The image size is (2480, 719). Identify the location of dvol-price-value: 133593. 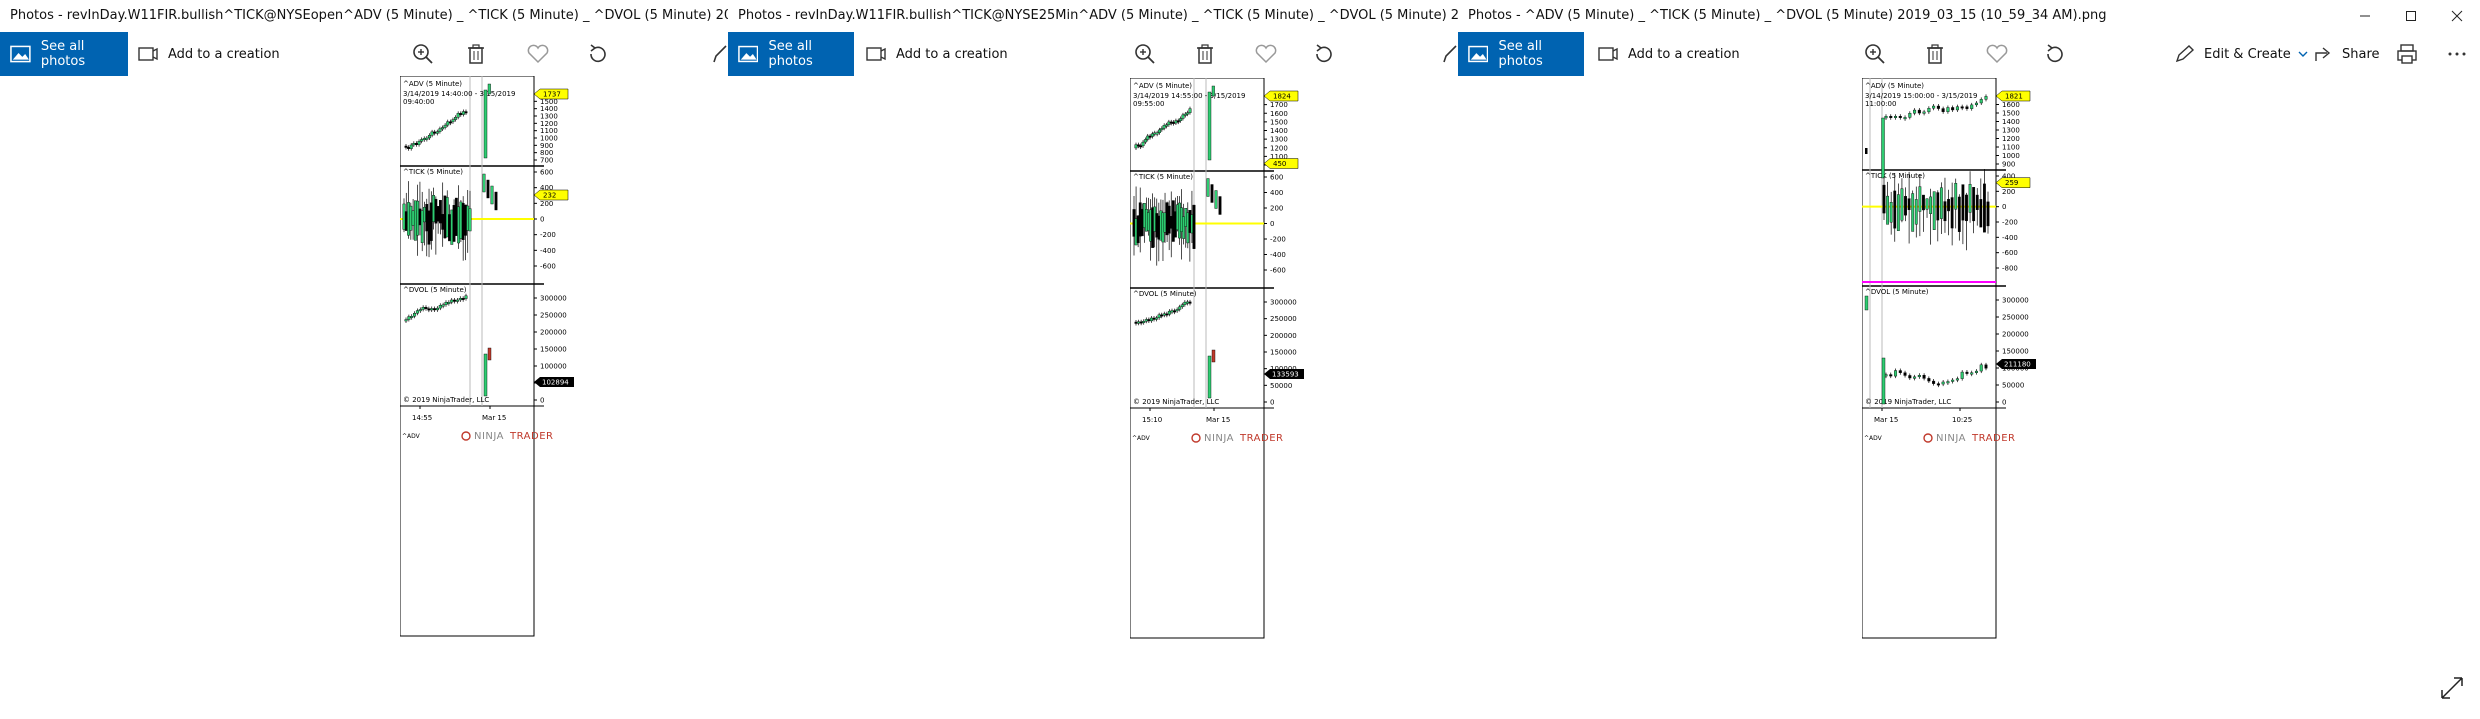
(1285, 375).